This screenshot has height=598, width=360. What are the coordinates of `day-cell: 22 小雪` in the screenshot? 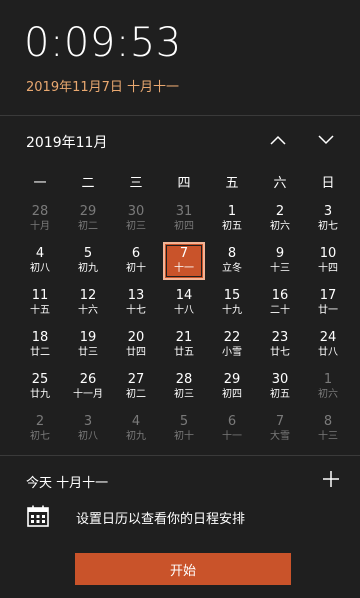 It's located at (232, 345).